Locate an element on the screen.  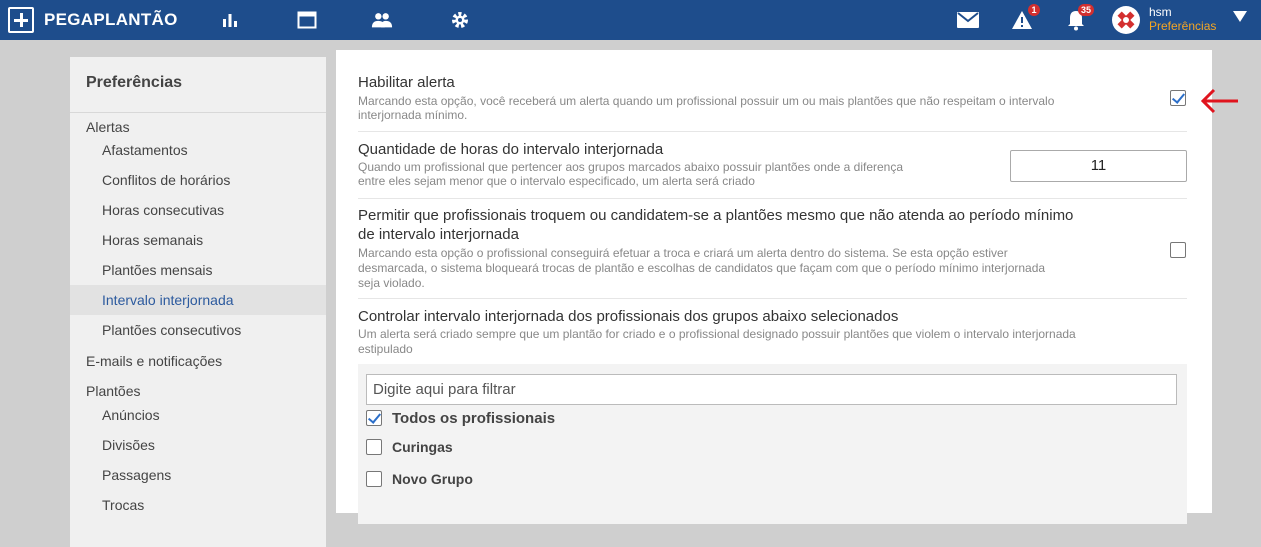
allow-swap-desc-3: seja violado. is located at coordinates (391, 283).